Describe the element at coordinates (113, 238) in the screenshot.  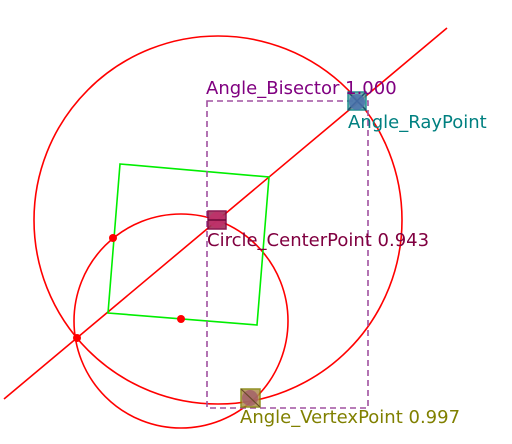
I see `midpoint` at that location.